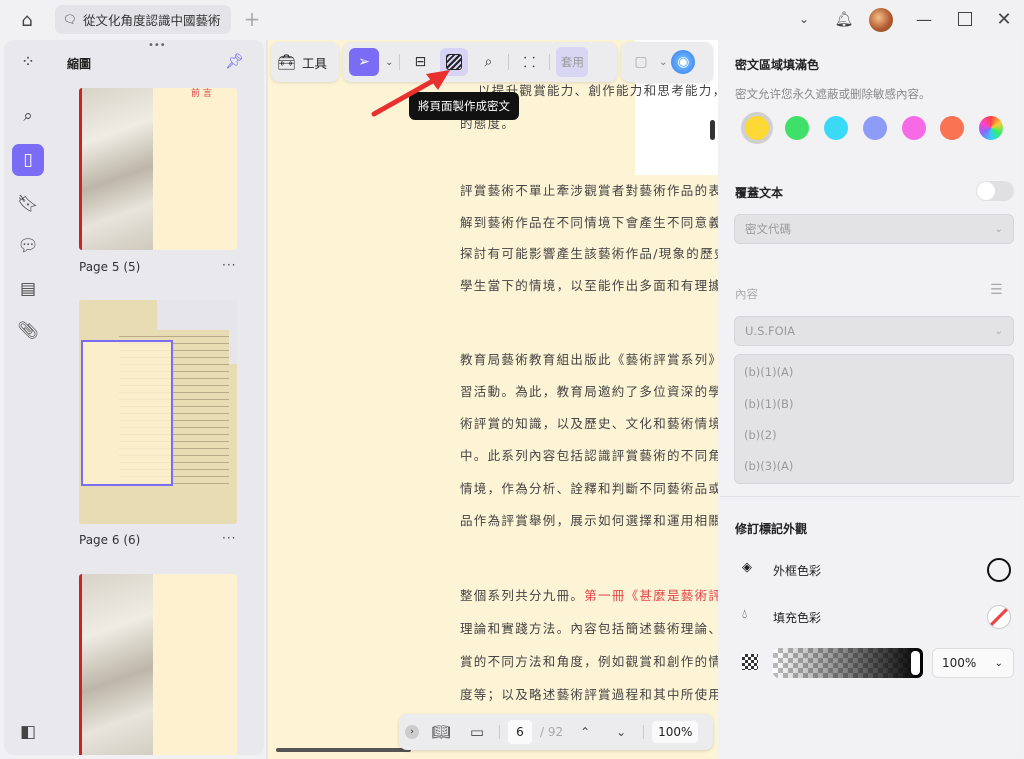 This screenshot has height=759, width=1024. I want to click on color-swatch-blue, so click(875, 128).